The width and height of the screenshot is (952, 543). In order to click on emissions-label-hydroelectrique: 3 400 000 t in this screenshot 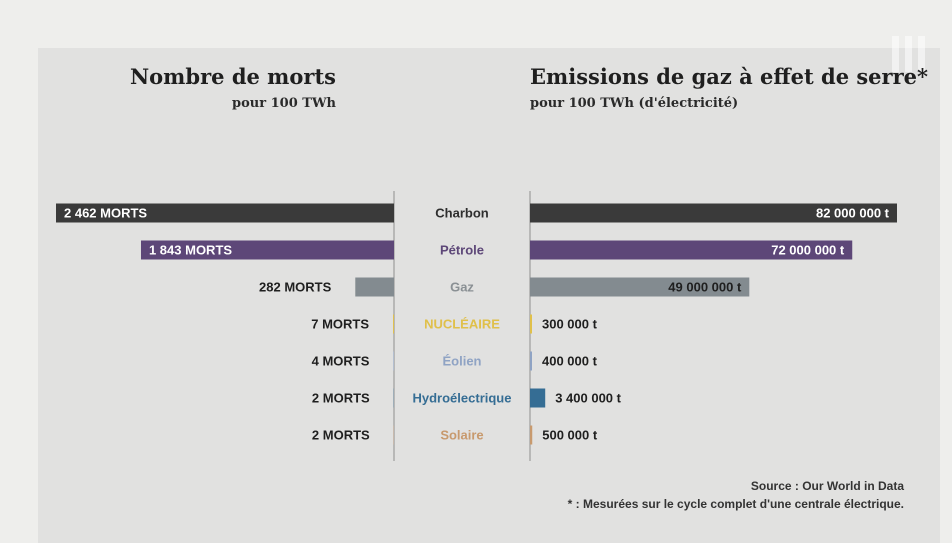, I will do `click(588, 398)`.